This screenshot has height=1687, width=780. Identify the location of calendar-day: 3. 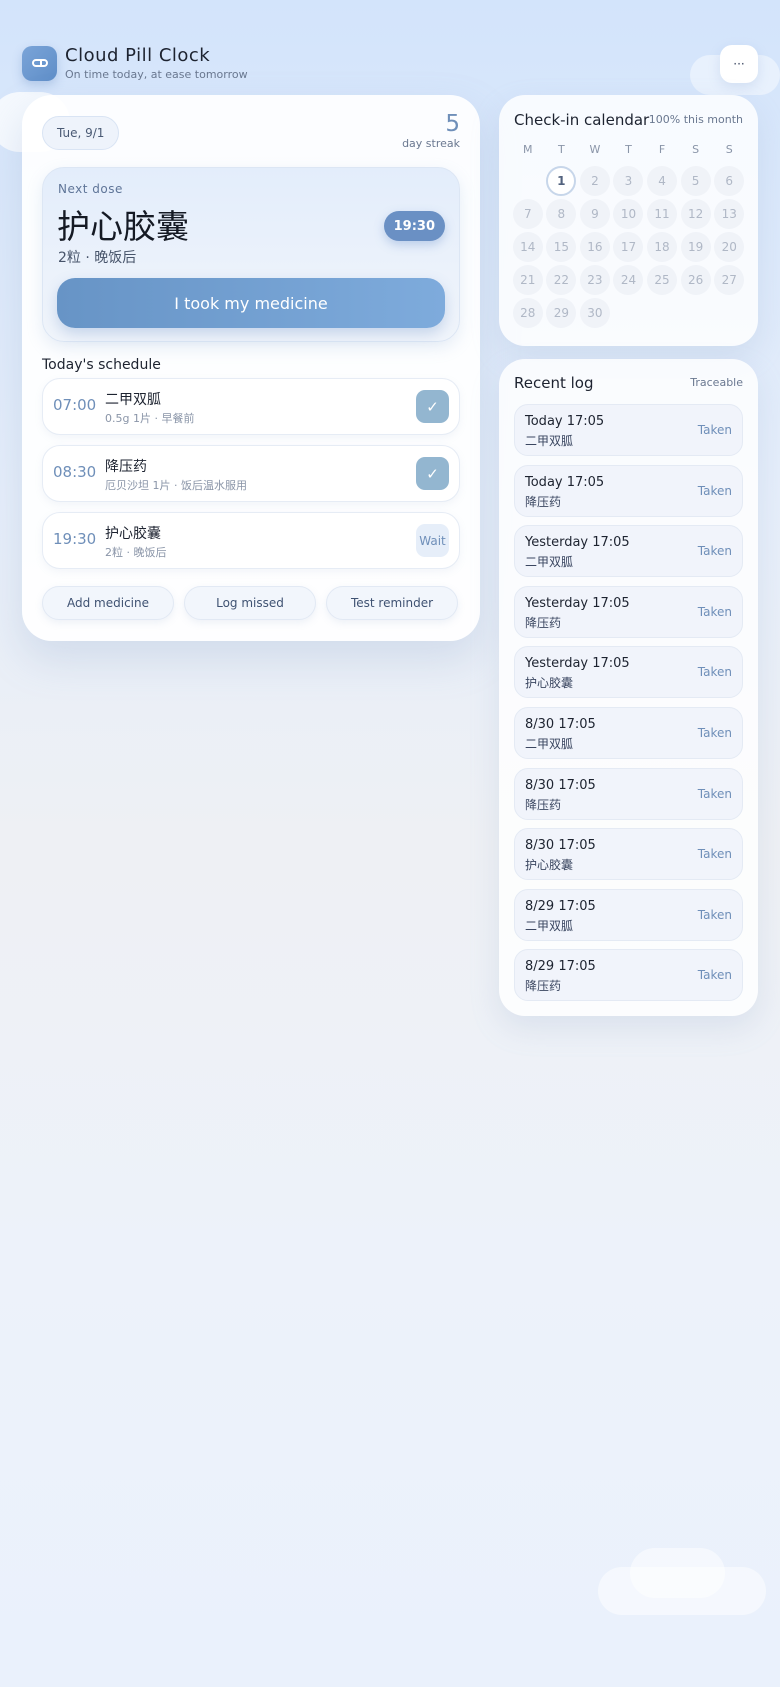
(628, 181).